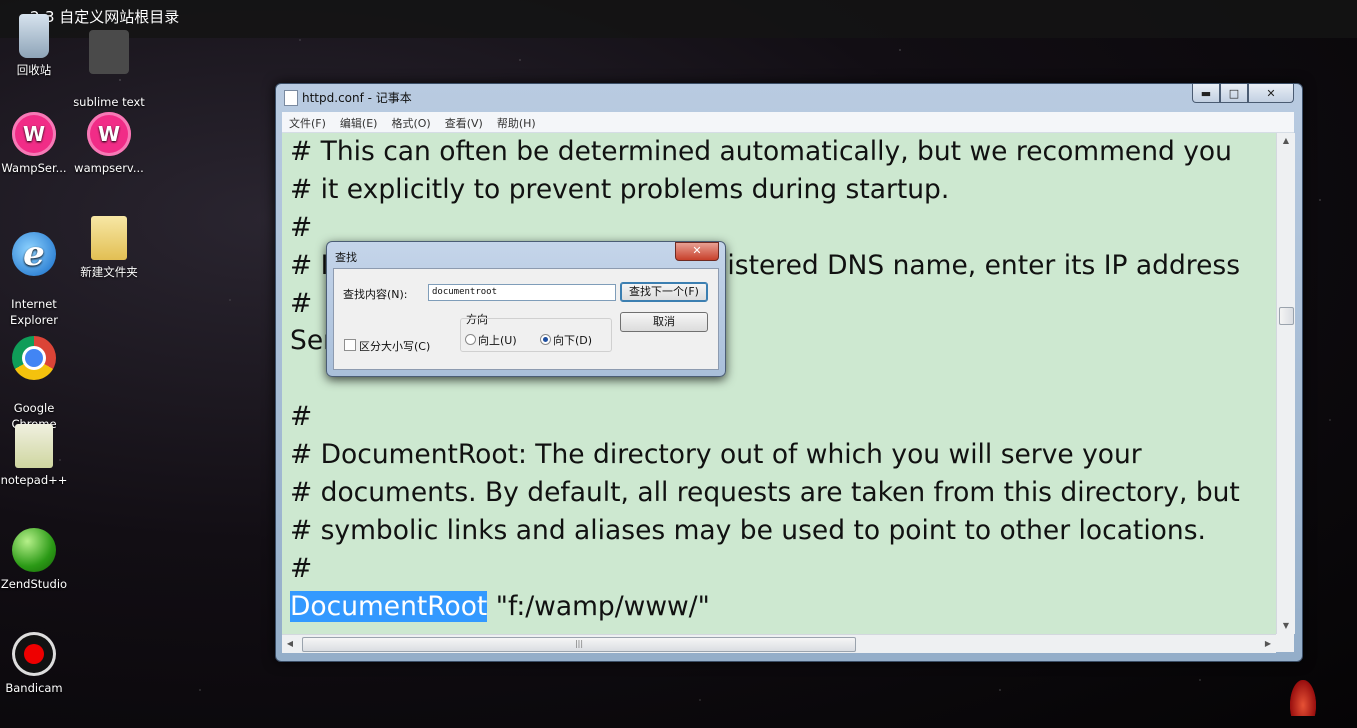  I want to click on scroll-down-arrow-icon: ▼, so click(1286, 626).